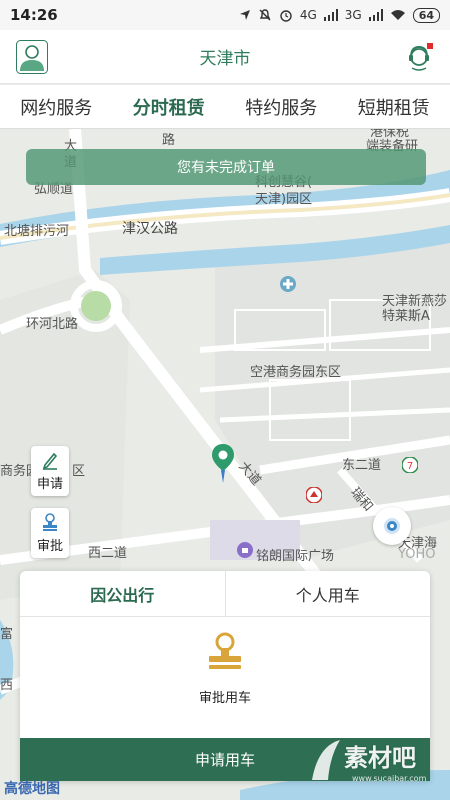 The image size is (450, 800). What do you see at coordinates (265, 15) in the screenshot?
I see `mute-bell-icon` at bounding box center [265, 15].